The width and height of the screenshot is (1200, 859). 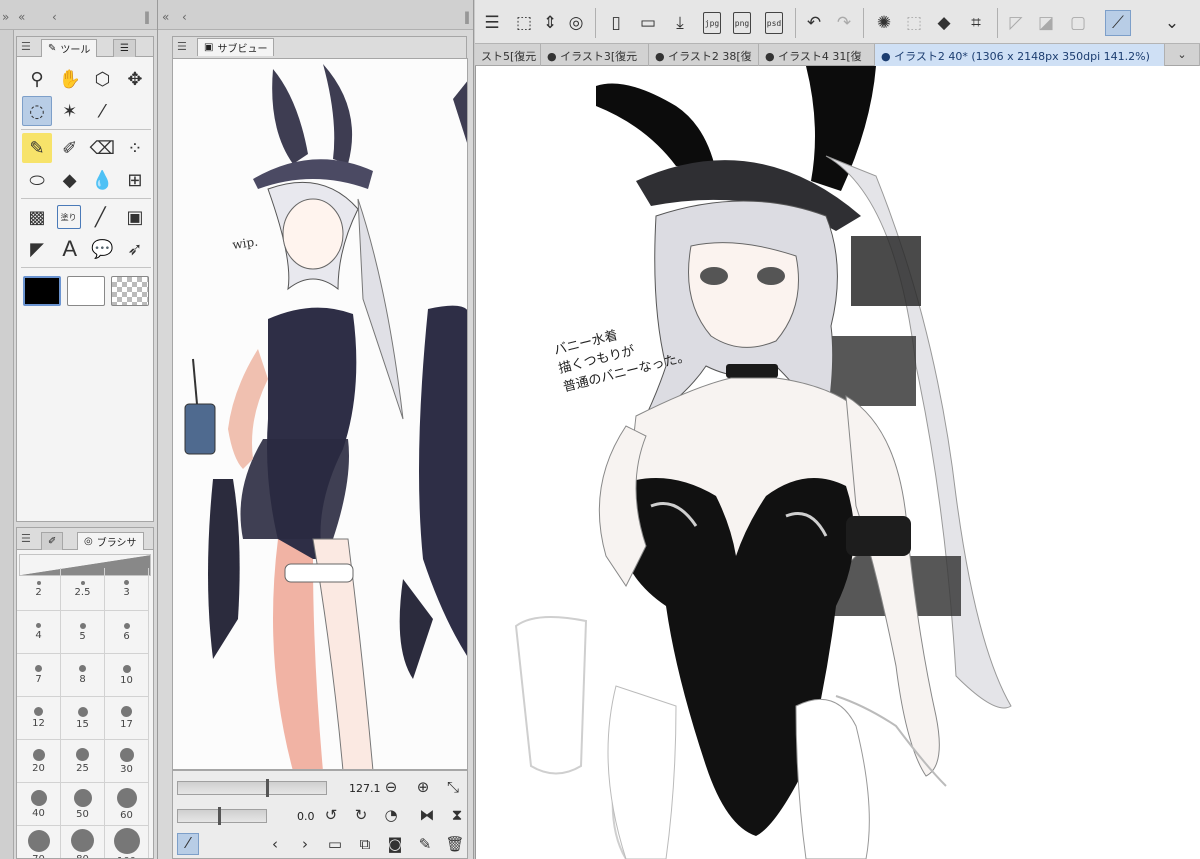 I want to click on brush-size-cell: 10, so click(x=127, y=675).